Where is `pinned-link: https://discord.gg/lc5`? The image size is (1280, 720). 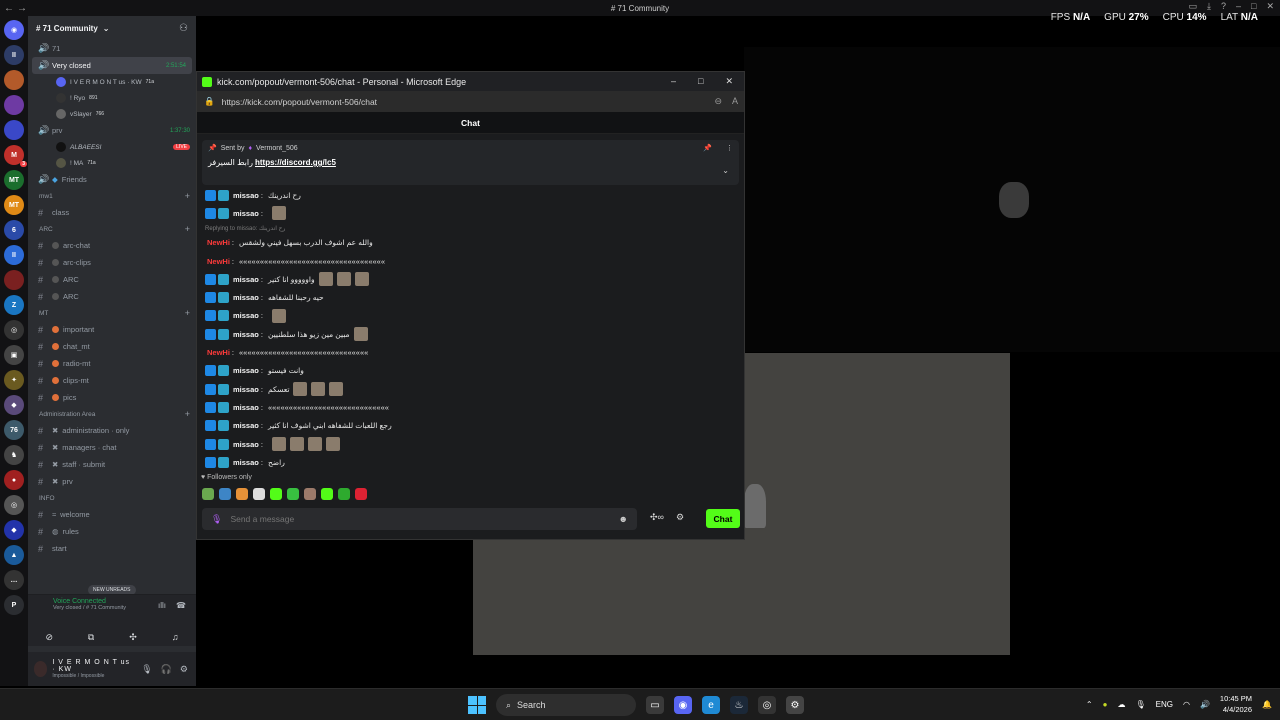 pinned-link: https://discord.gg/lc5 is located at coordinates (295, 162).